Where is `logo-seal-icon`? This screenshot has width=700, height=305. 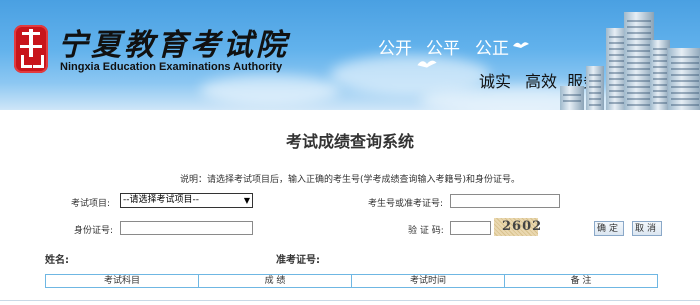
logo-seal-icon is located at coordinates (31, 49).